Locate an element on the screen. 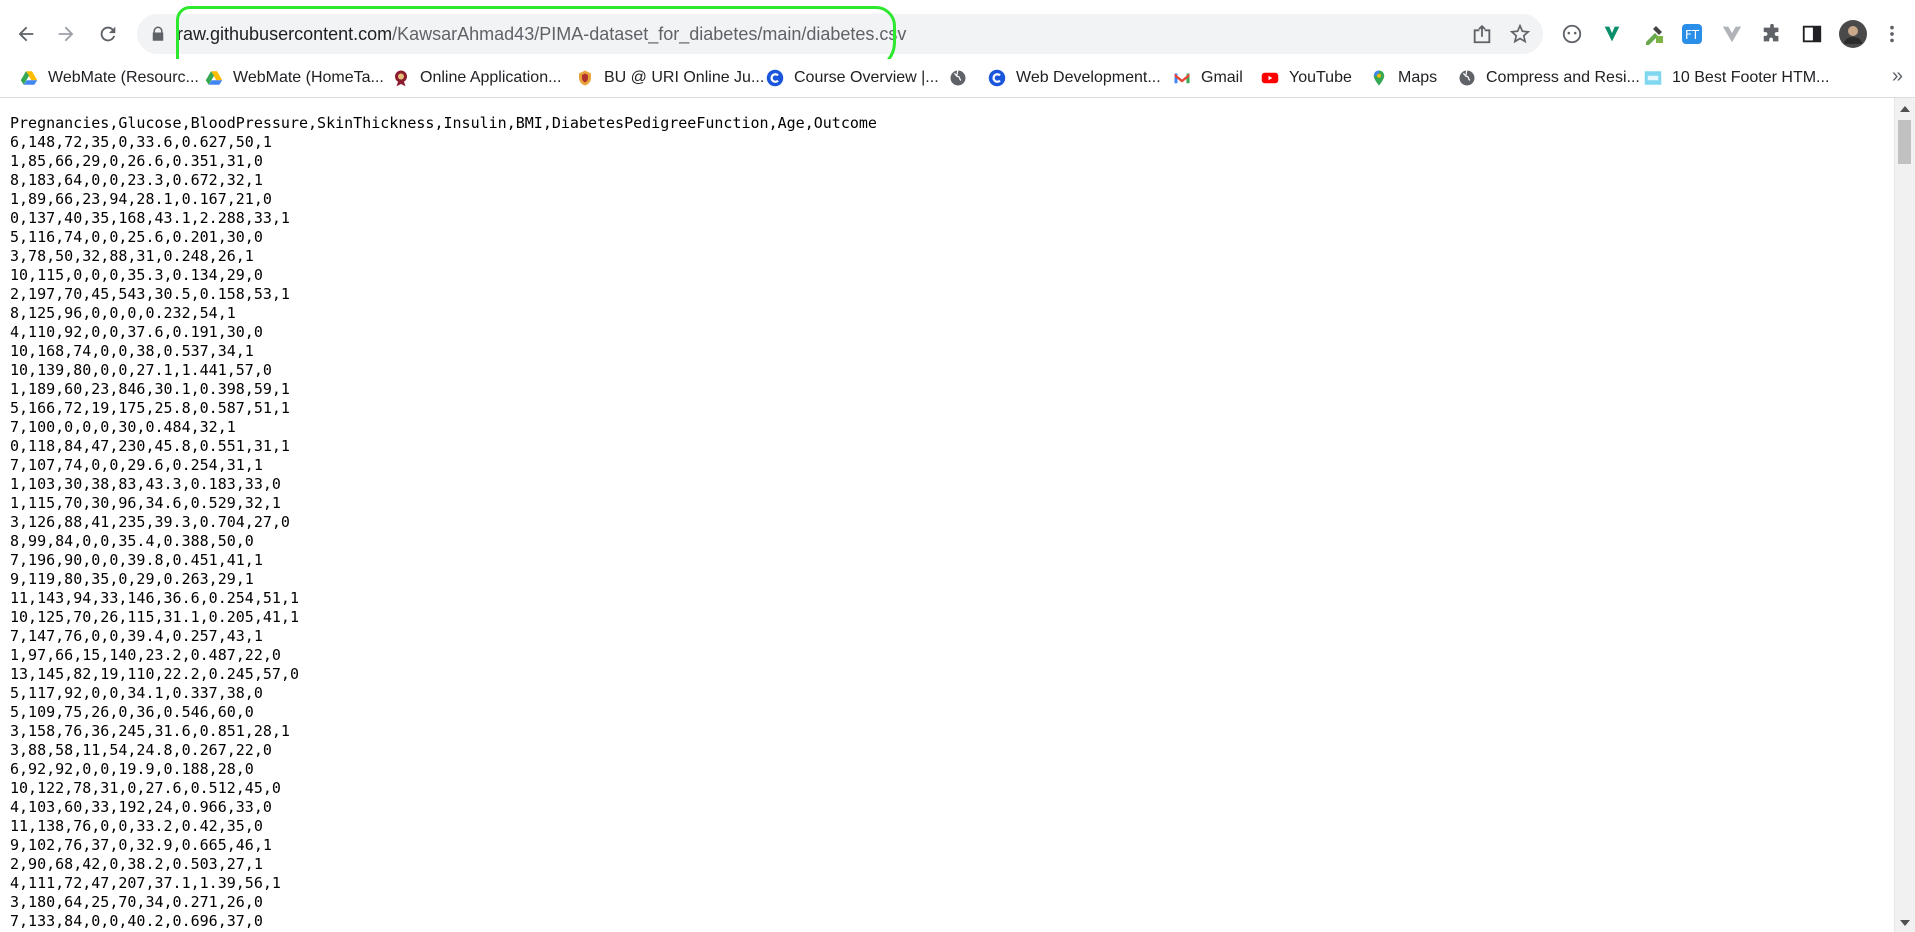  csv-row: 3,180,64,25,70,34,0.271,26,0 is located at coordinates (136, 902).